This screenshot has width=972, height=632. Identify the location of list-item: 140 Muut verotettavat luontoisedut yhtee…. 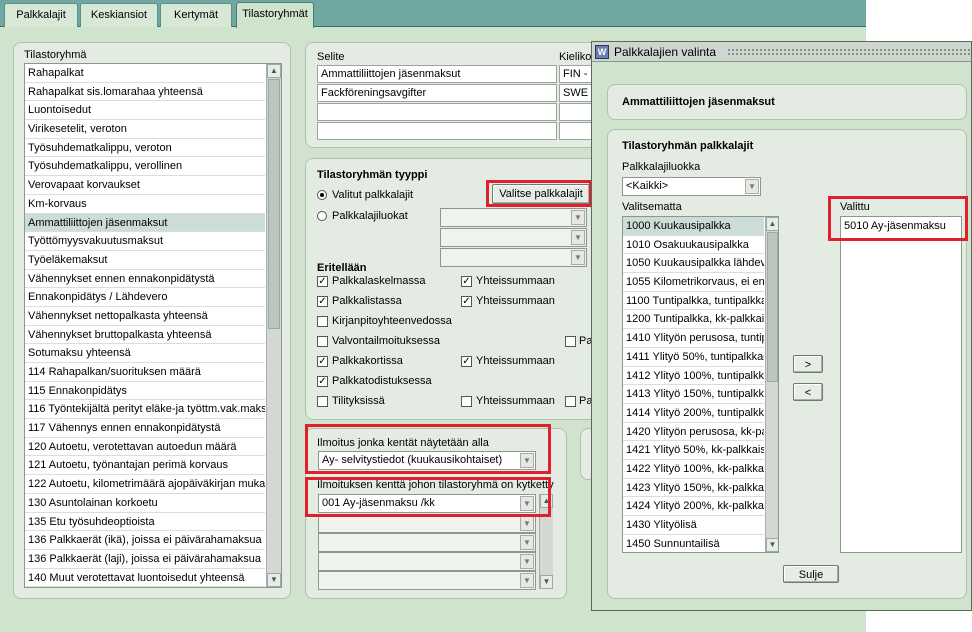
(145, 578).